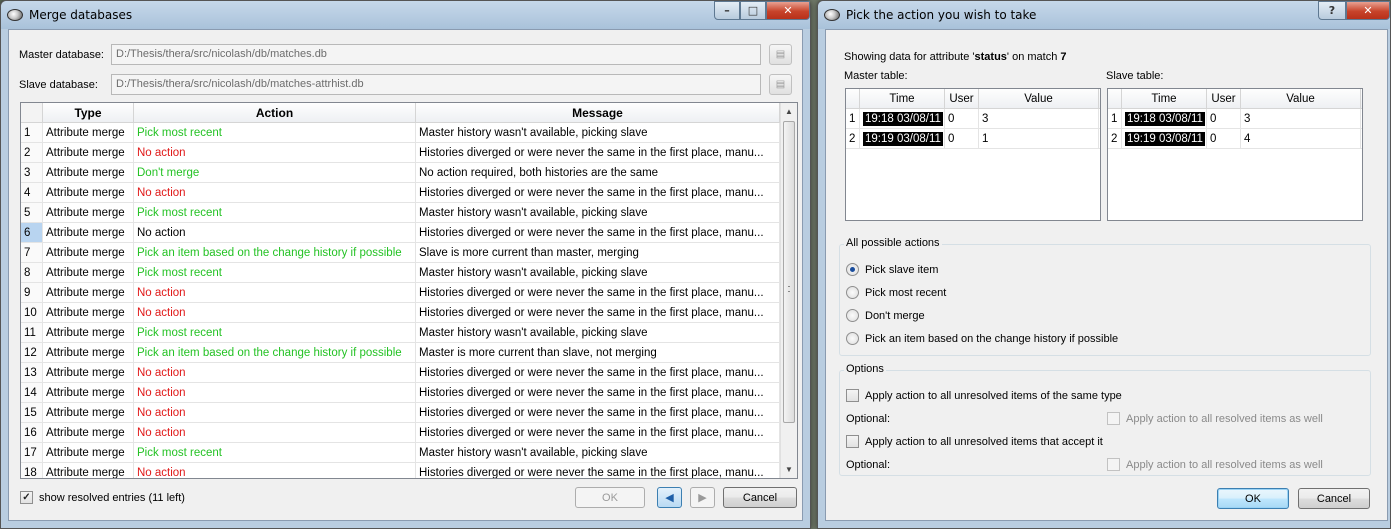 The width and height of the screenshot is (1391, 529). Describe the element at coordinates (32, 292) in the screenshot. I see `row-index: 9` at that location.